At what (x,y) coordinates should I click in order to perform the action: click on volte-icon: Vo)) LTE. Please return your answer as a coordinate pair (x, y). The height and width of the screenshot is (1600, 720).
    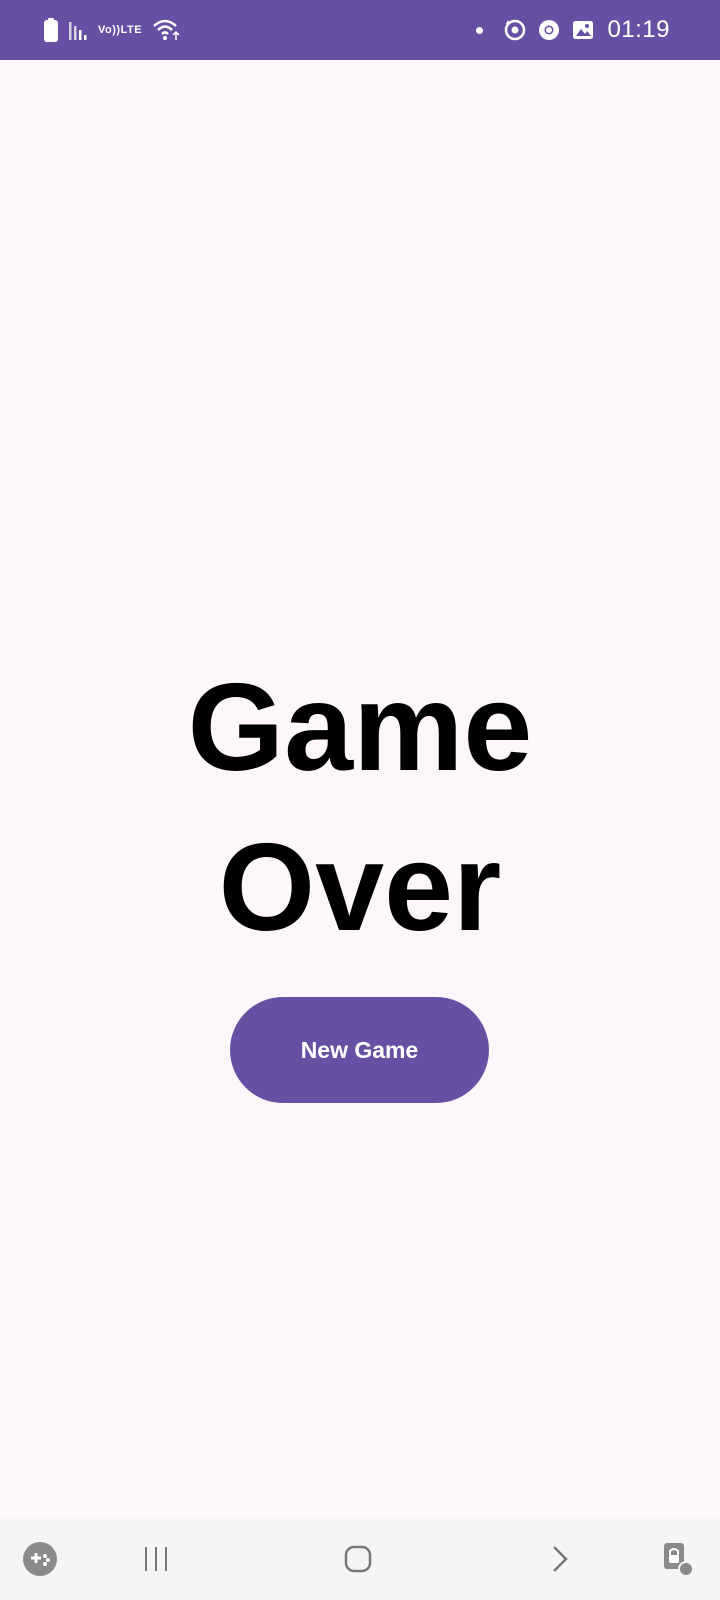
    Looking at the image, I should click on (120, 30).